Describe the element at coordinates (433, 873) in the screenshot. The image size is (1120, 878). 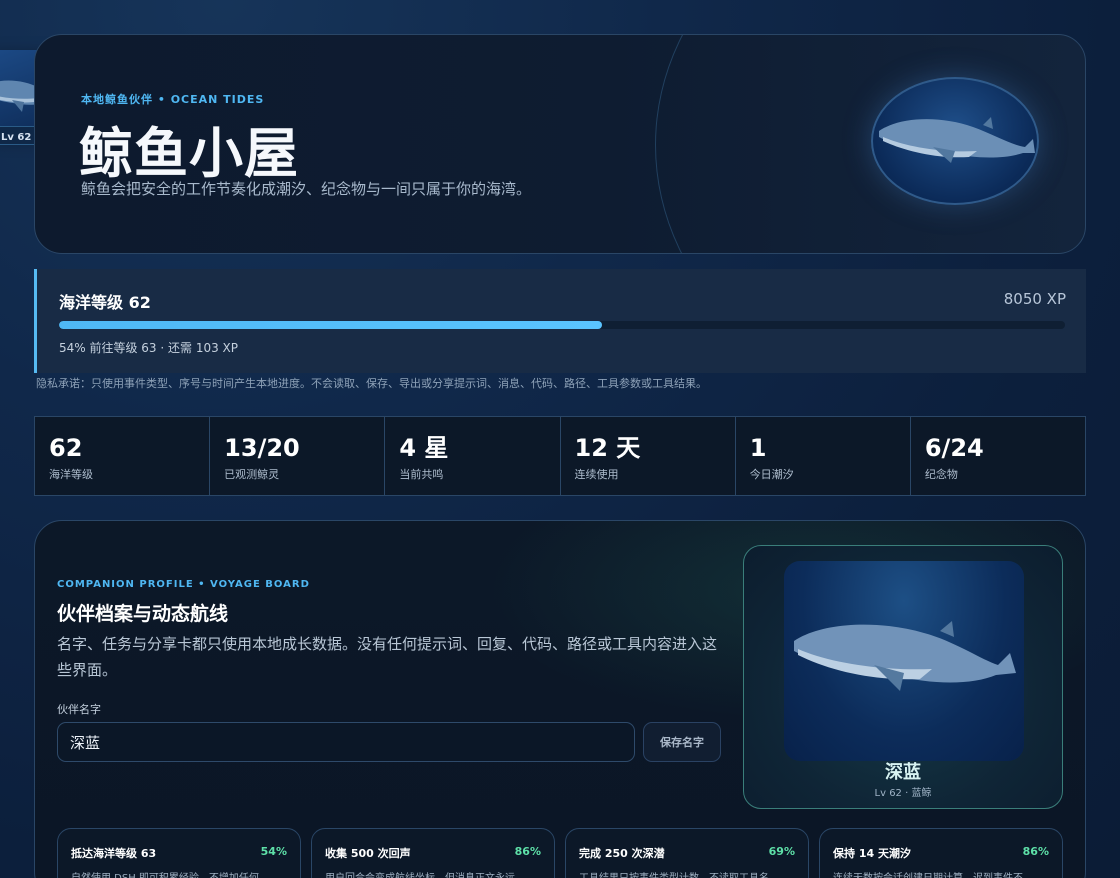
I see `goal-description: 用户回合会变成航线坐标，但消息正文永远` at that location.